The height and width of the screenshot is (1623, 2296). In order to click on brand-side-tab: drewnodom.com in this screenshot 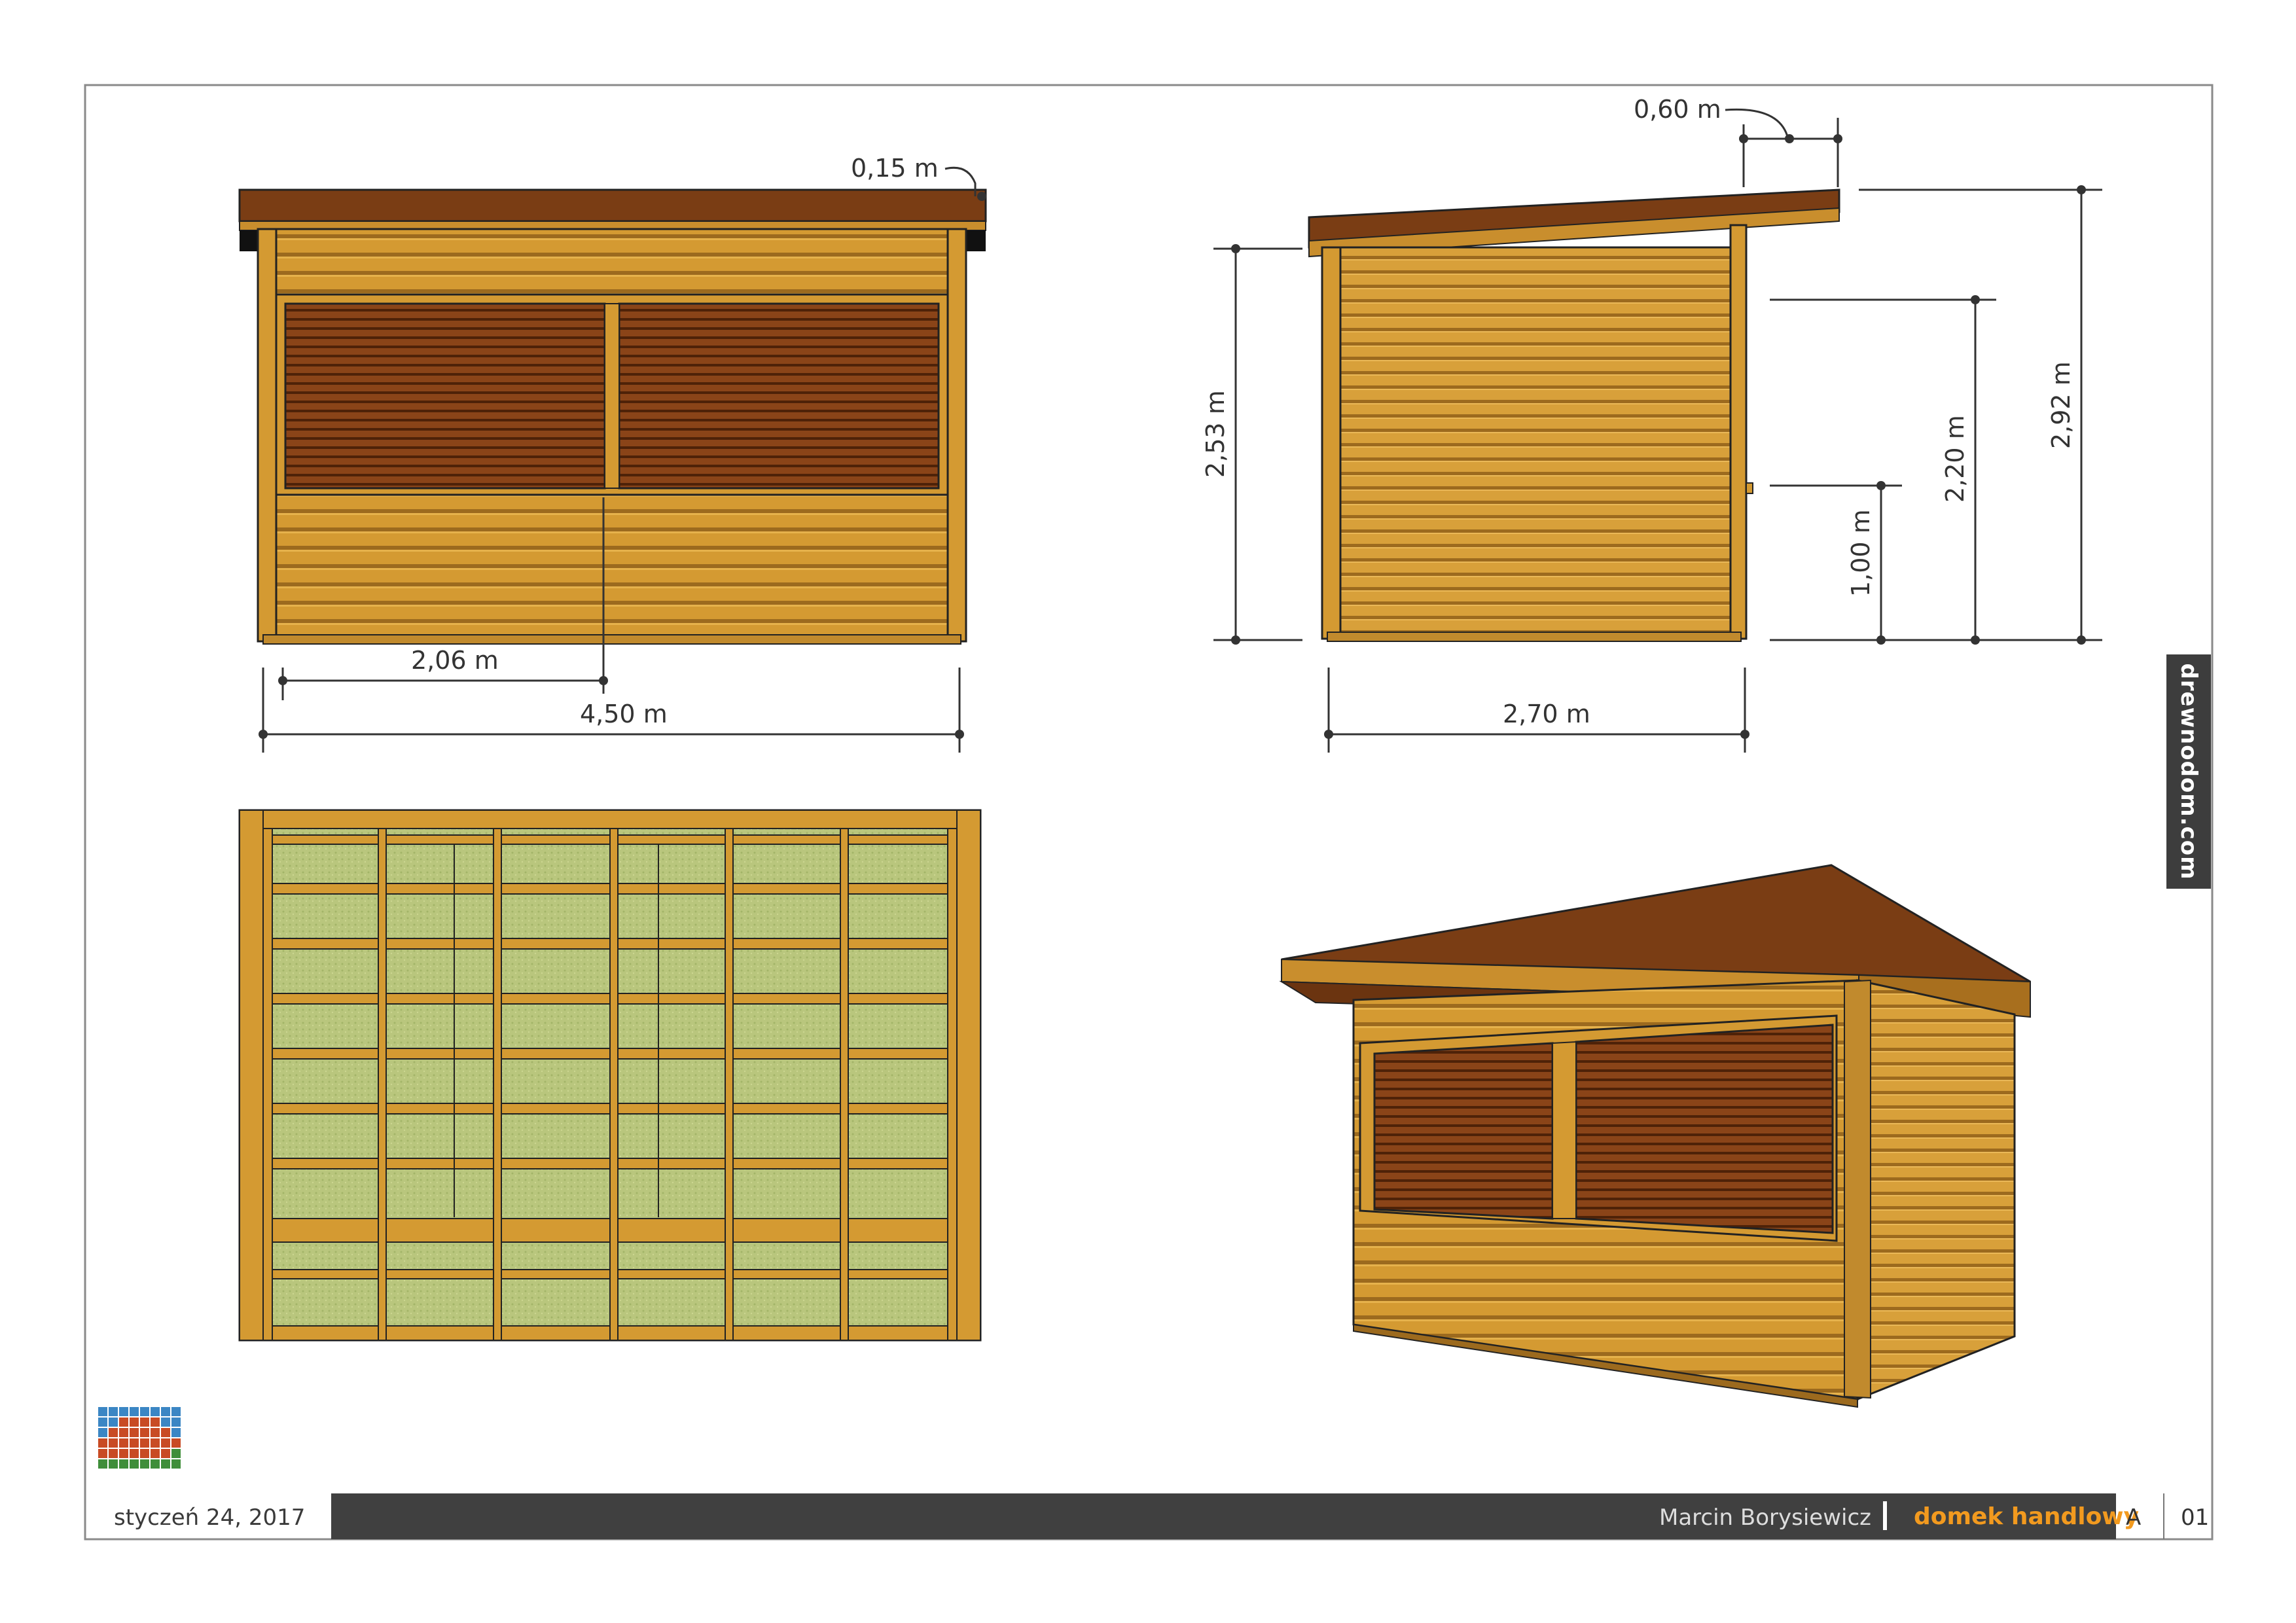, I will do `click(2188, 771)`.